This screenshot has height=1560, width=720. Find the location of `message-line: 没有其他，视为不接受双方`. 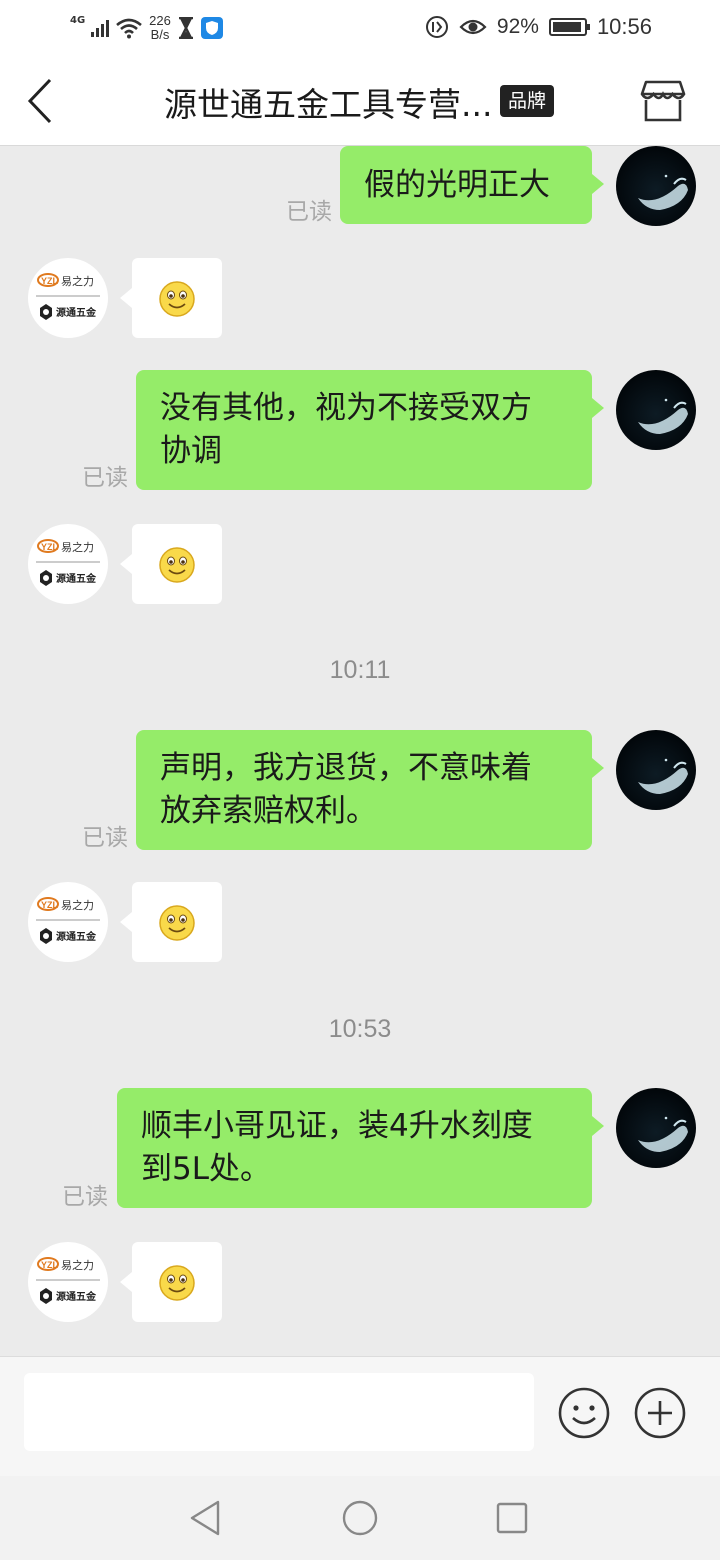

message-line: 没有其他，视为不接受双方 is located at coordinates (346, 408).